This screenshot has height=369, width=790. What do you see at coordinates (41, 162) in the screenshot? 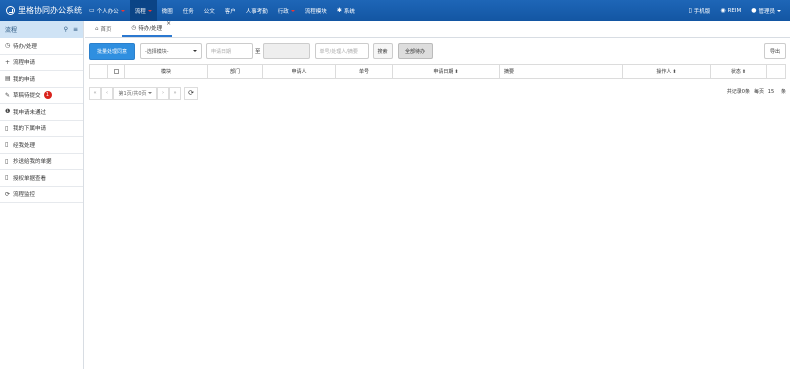
I see `sidebar-item-cc: ▯ 抄送给我的单据` at bounding box center [41, 162].